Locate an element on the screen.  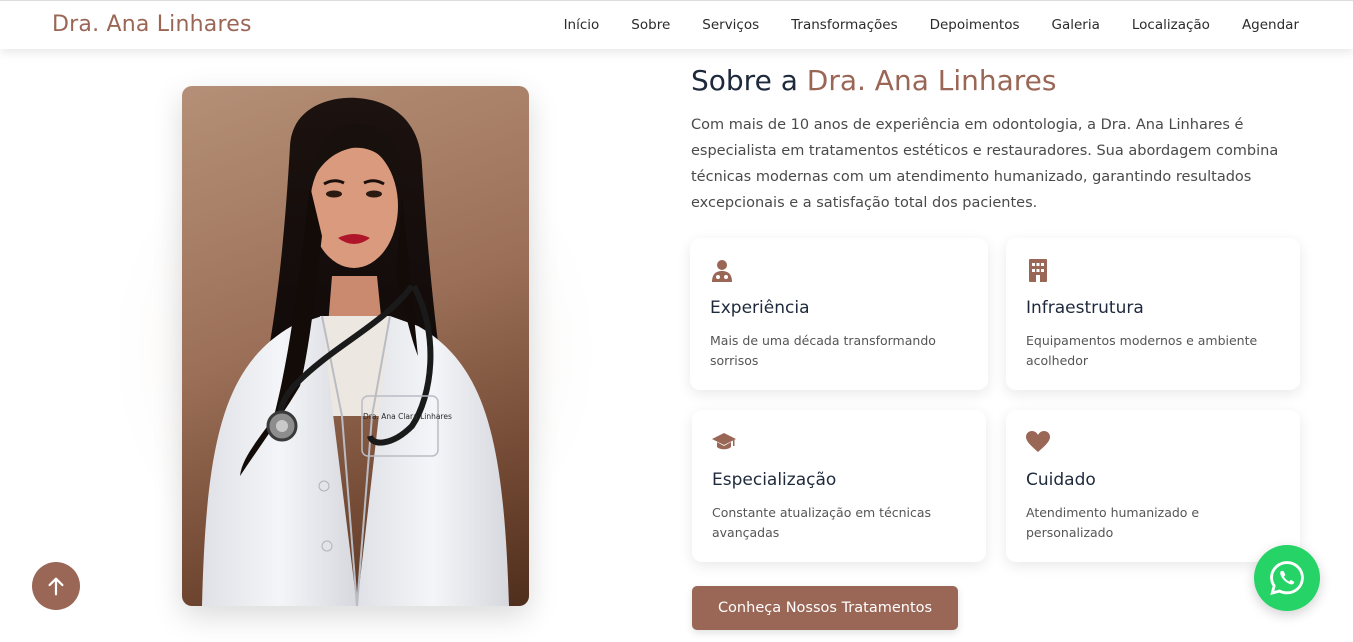
nav-link-servicos: Serviços is located at coordinates (730, 25).